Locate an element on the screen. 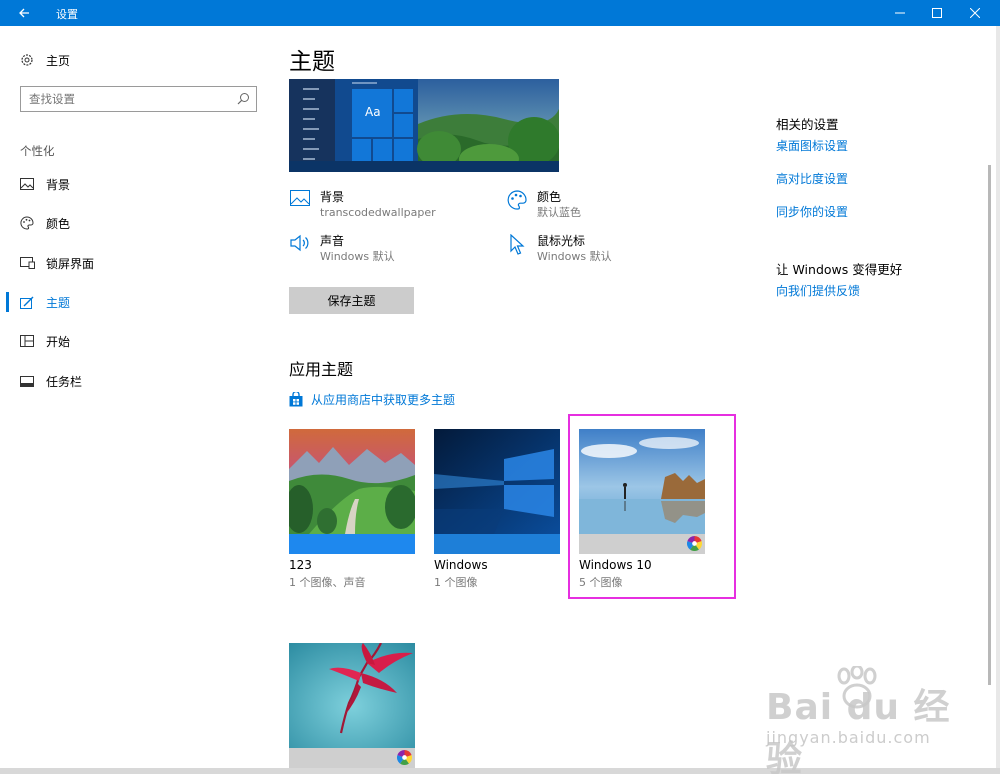 The image size is (1000, 774). minimize-icon is located at coordinates (900, 13).